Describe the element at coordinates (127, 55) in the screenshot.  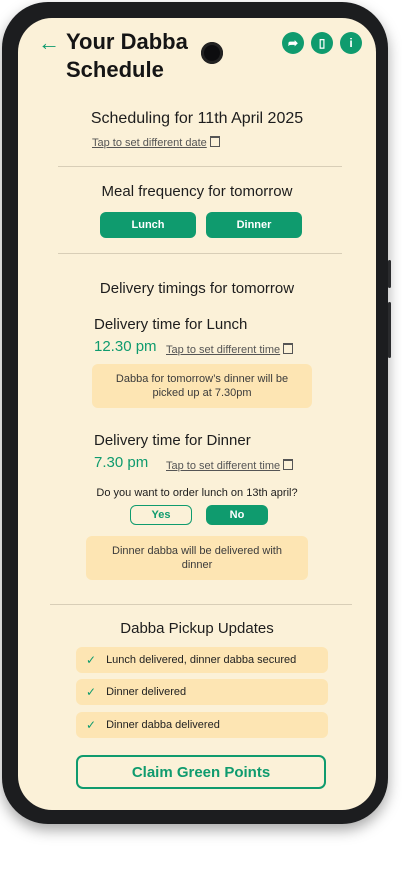
I see `page-title: Your Dabba Schedule` at that location.